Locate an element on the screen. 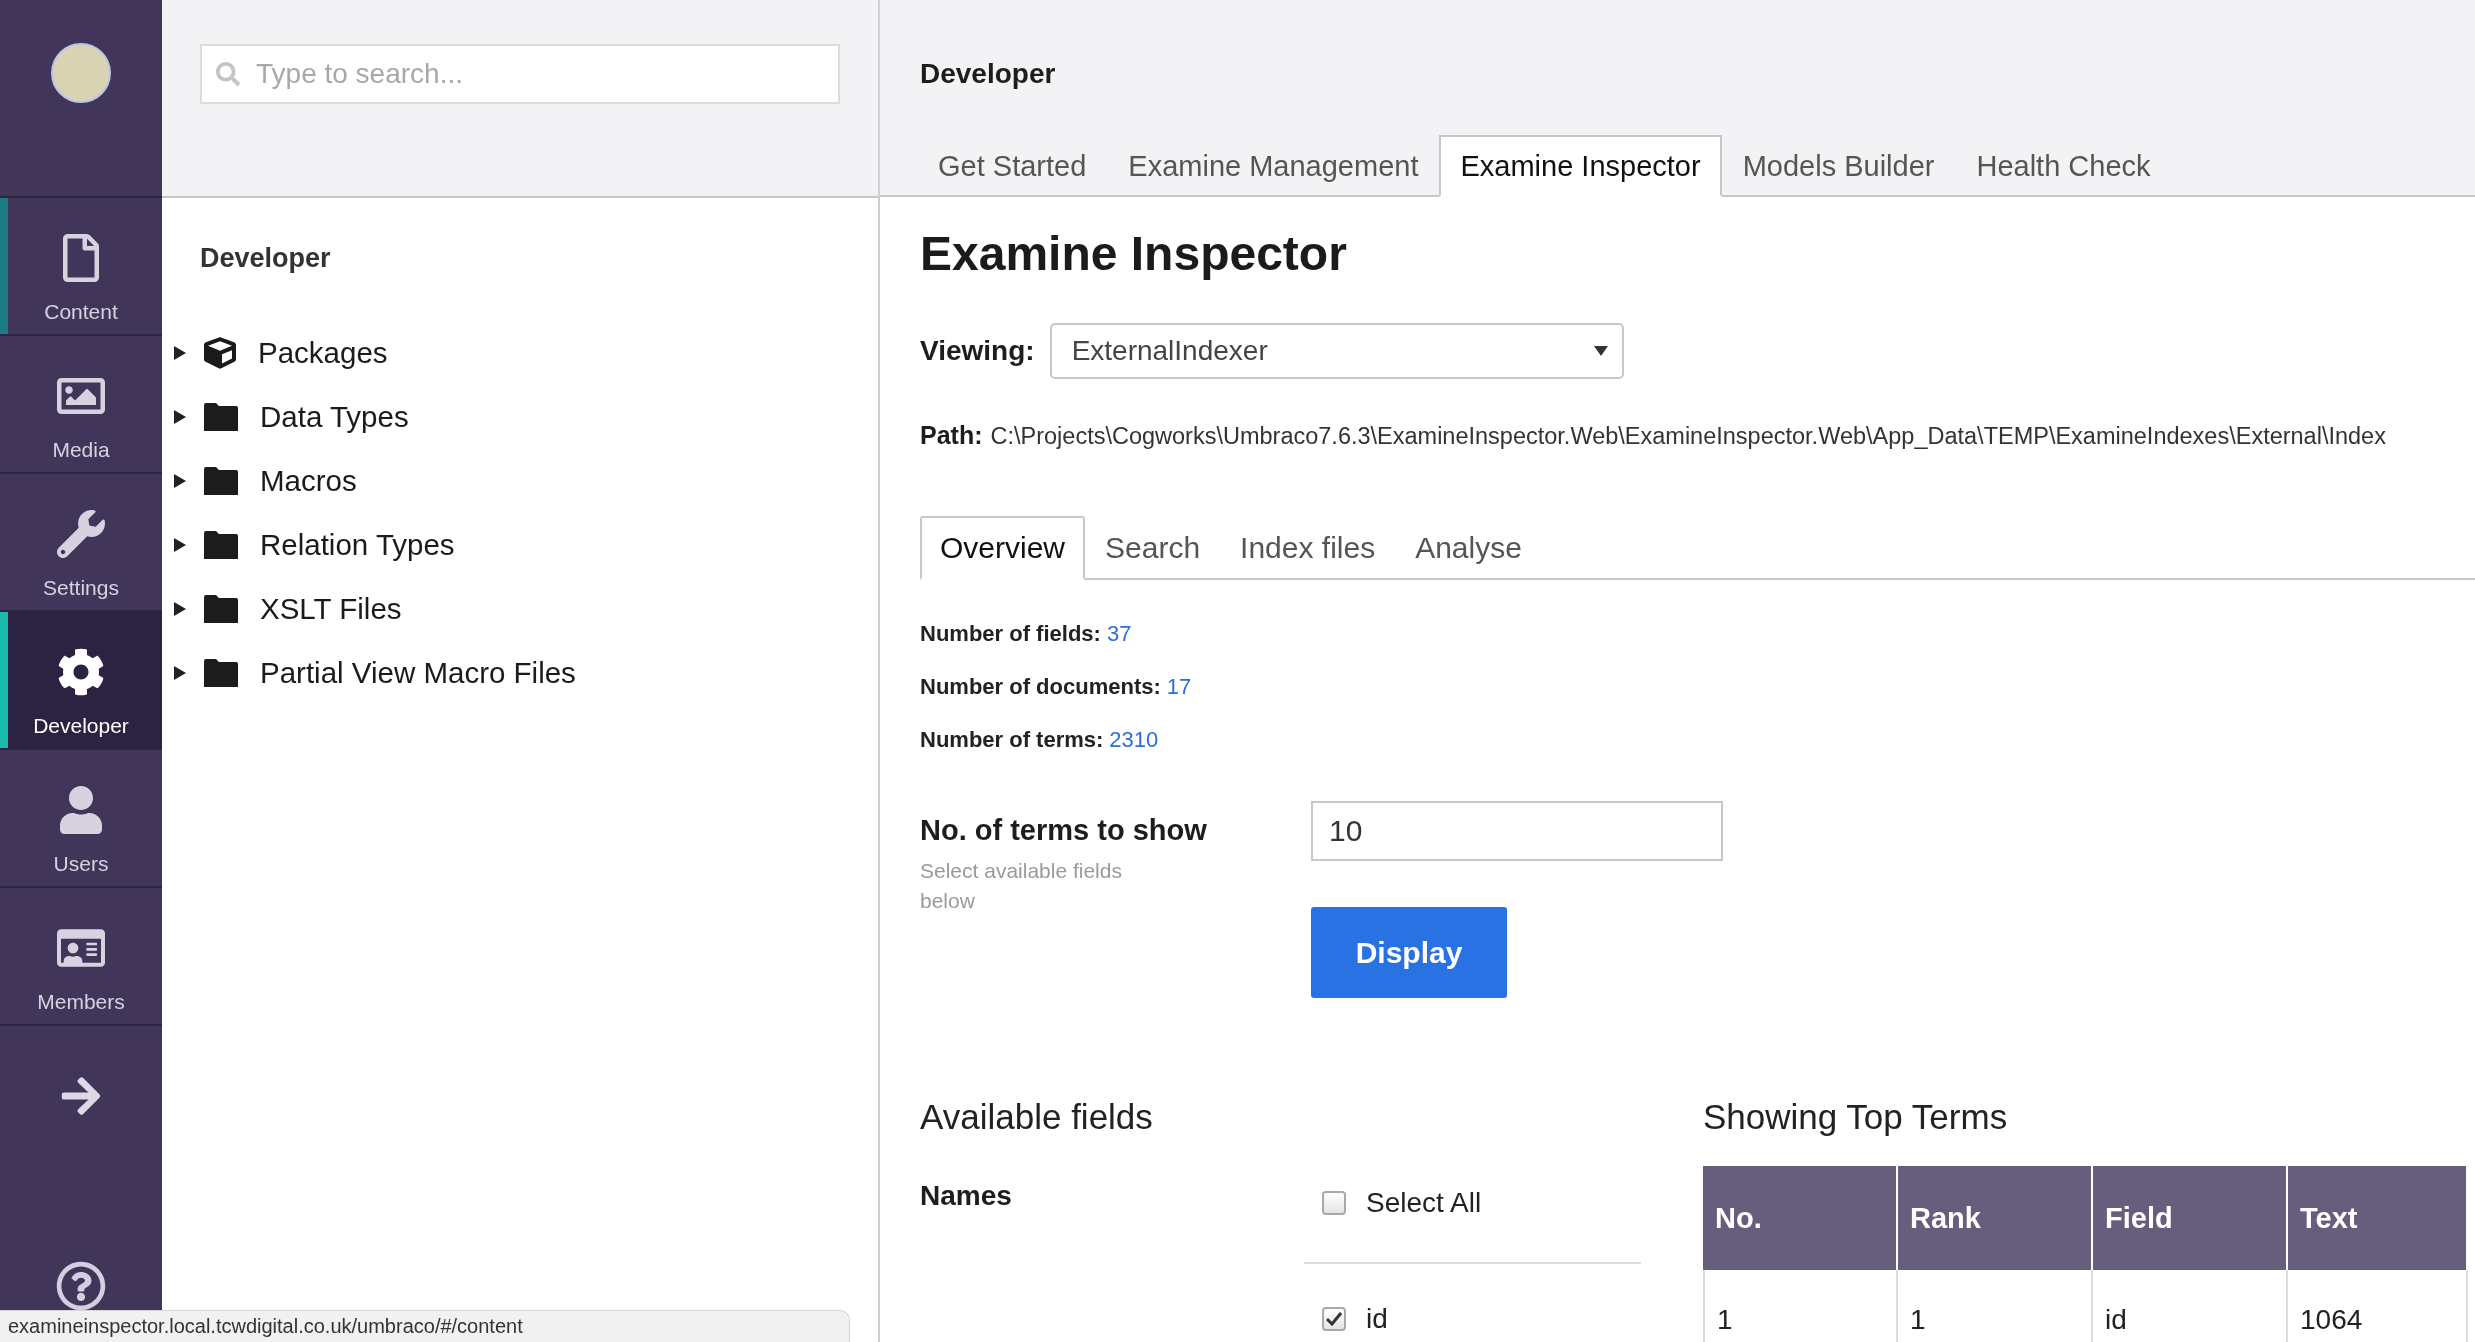  stat-value: 17 is located at coordinates (1179, 687).